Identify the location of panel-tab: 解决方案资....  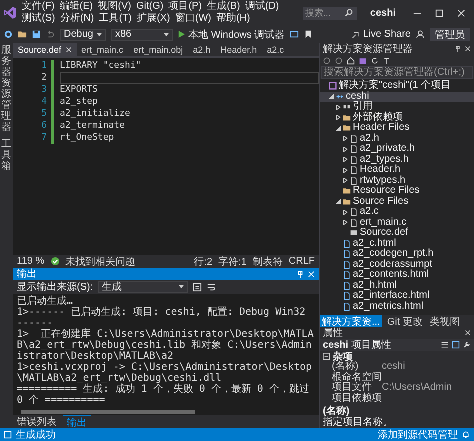
(351, 321).